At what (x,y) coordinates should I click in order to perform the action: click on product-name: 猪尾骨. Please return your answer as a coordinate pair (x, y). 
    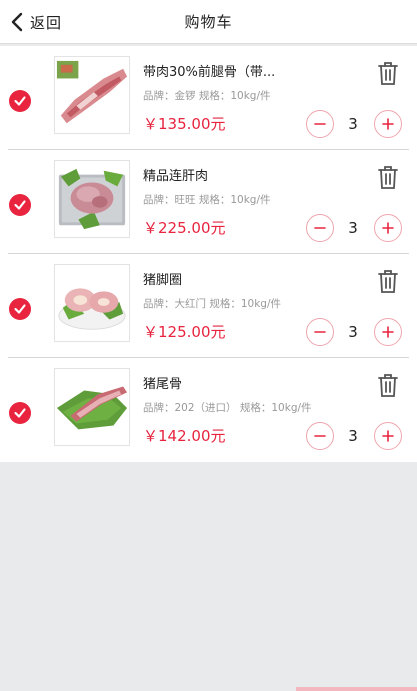
    Looking at the image, I should click on (243, 382).